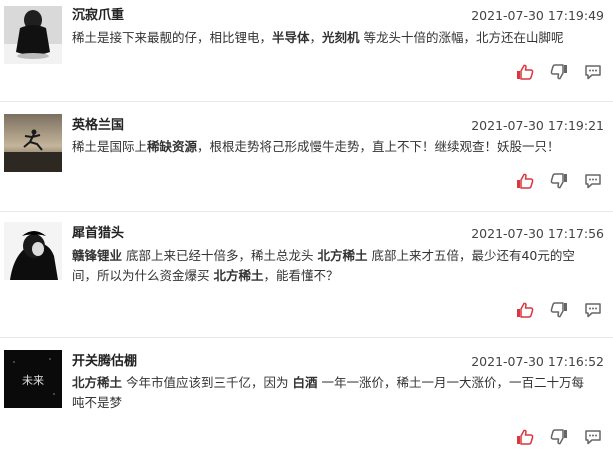 The height and width of the screenshot is (453, 613). Describe the element at coordinates (316, 37) in the screenshot. I see `comment-text-segment: ，` at that location.